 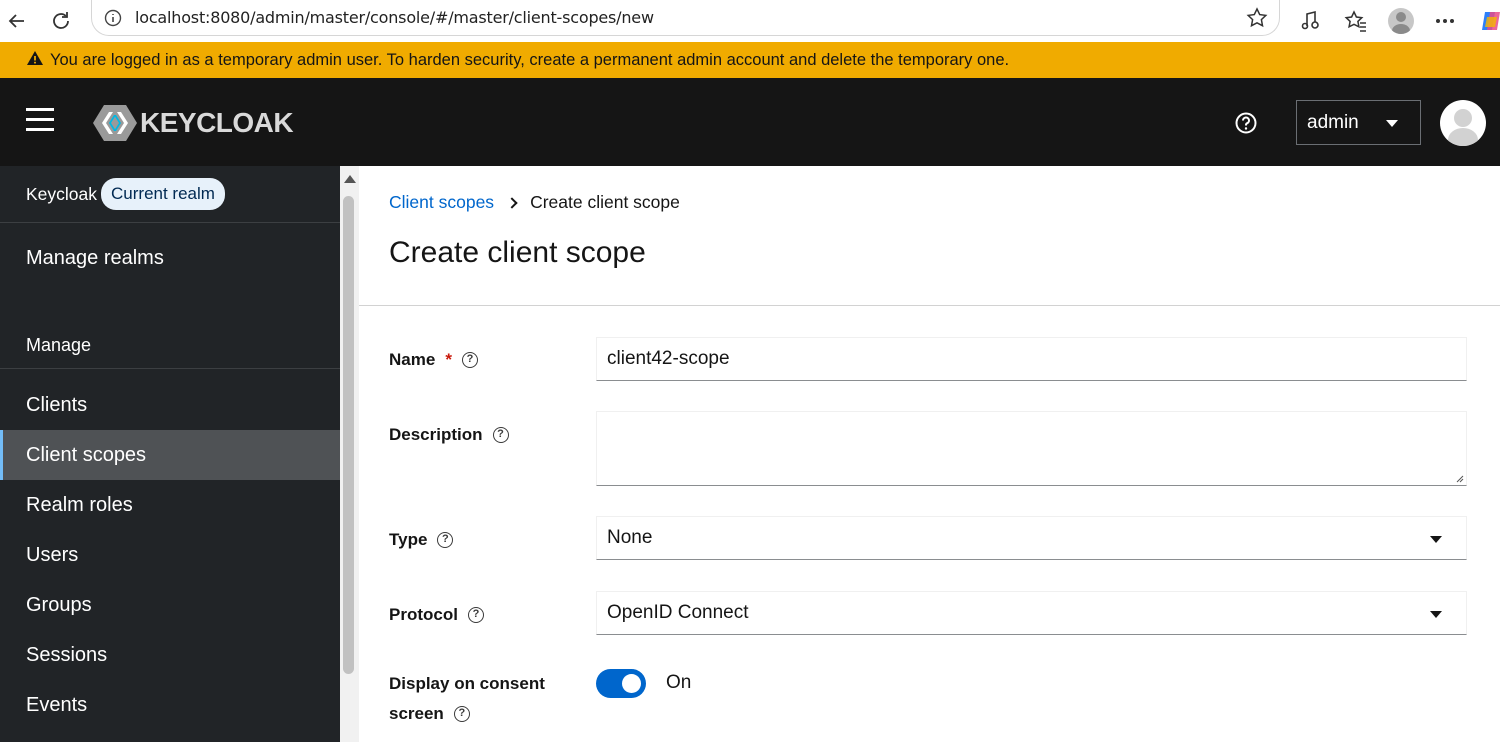 What do you see at coordinates (423, 614) in the screenshot?
I see `protocol-label-text: Protocol` at bounding box center [423, 614].